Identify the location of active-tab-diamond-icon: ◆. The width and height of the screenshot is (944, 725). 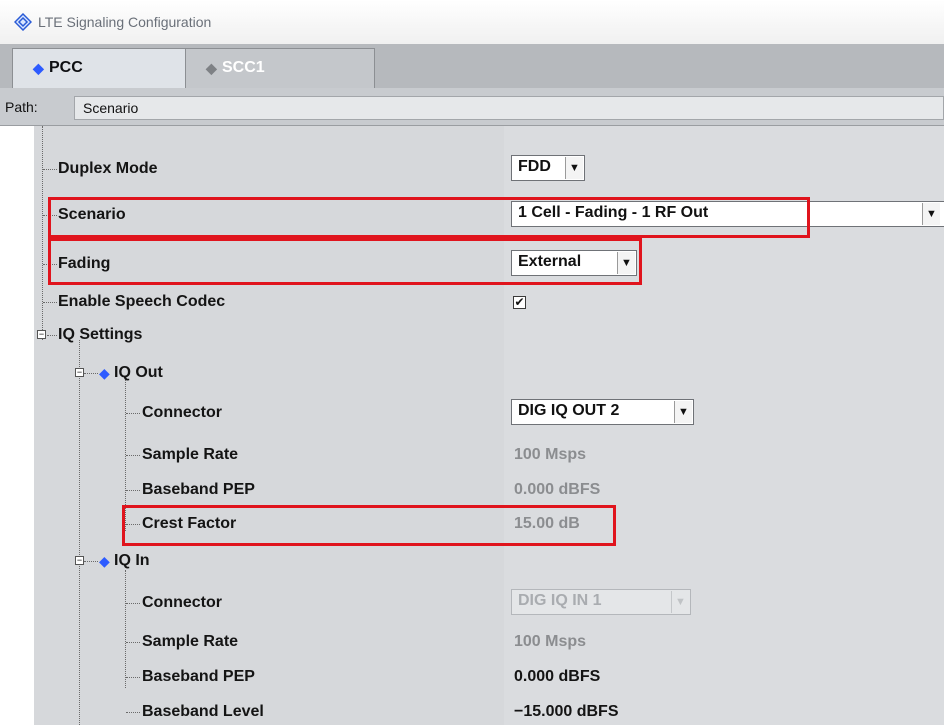
(38, 68).